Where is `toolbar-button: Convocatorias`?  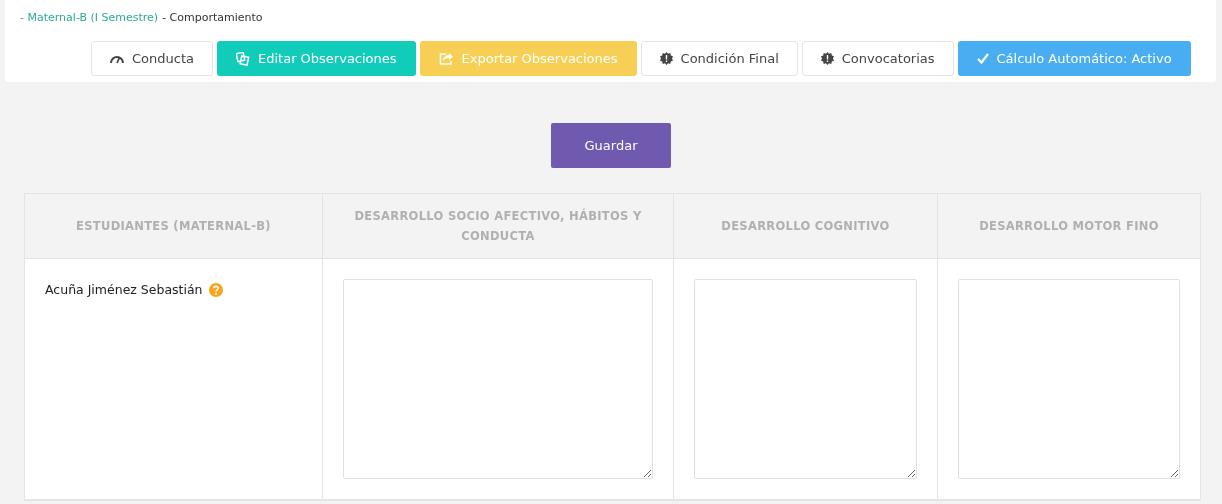
toolbar-button: Convocatorias is located at coordinates (877, 58).